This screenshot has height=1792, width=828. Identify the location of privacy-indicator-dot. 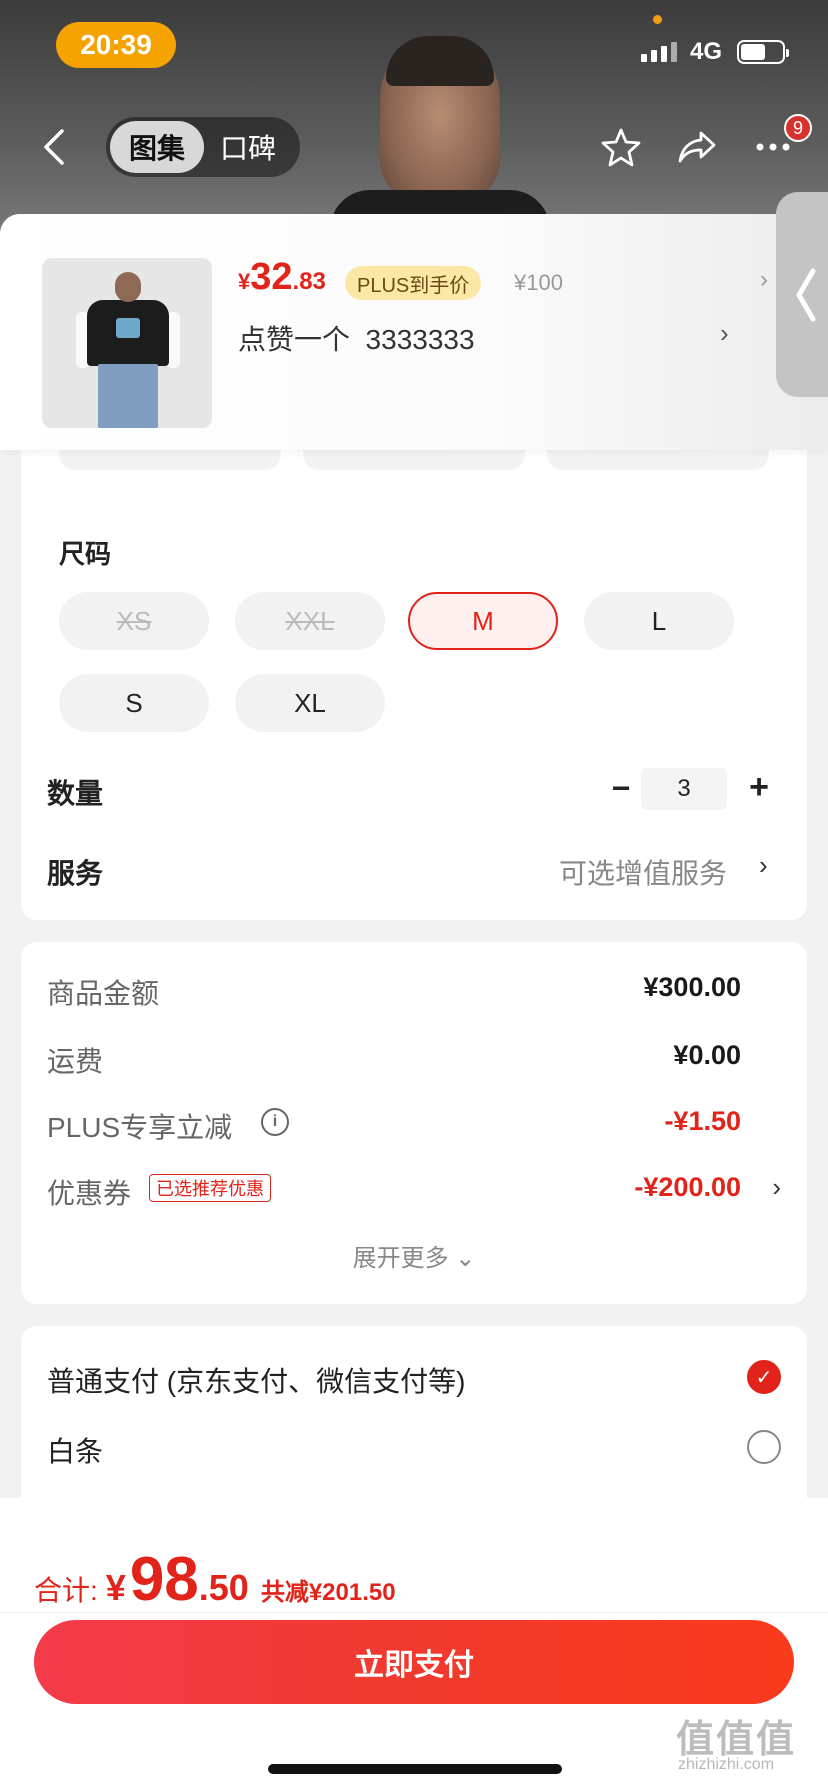
(657, 19).